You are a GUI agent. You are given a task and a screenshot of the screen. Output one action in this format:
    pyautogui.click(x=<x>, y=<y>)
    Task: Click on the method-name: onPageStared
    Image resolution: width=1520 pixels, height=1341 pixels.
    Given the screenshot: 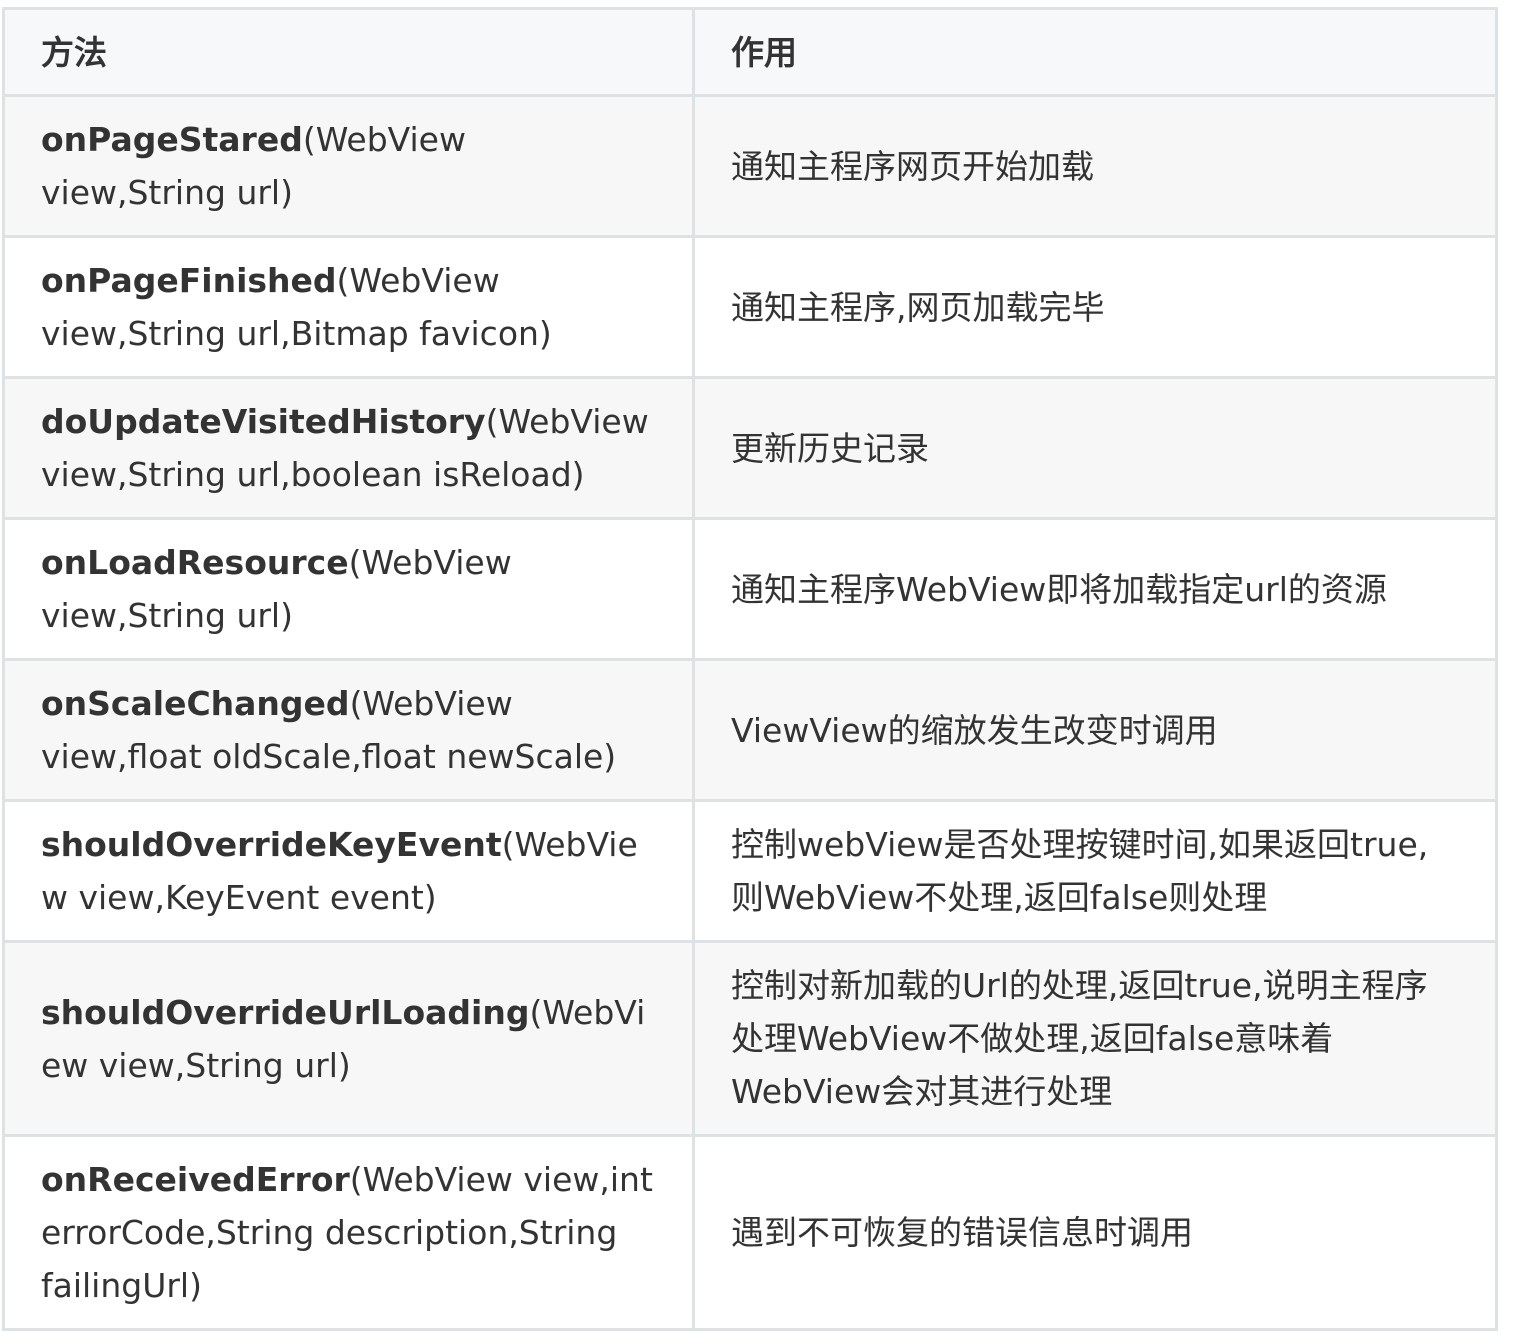 What is the action you would take?
    pyautogui.click(x=172, y=139)
    